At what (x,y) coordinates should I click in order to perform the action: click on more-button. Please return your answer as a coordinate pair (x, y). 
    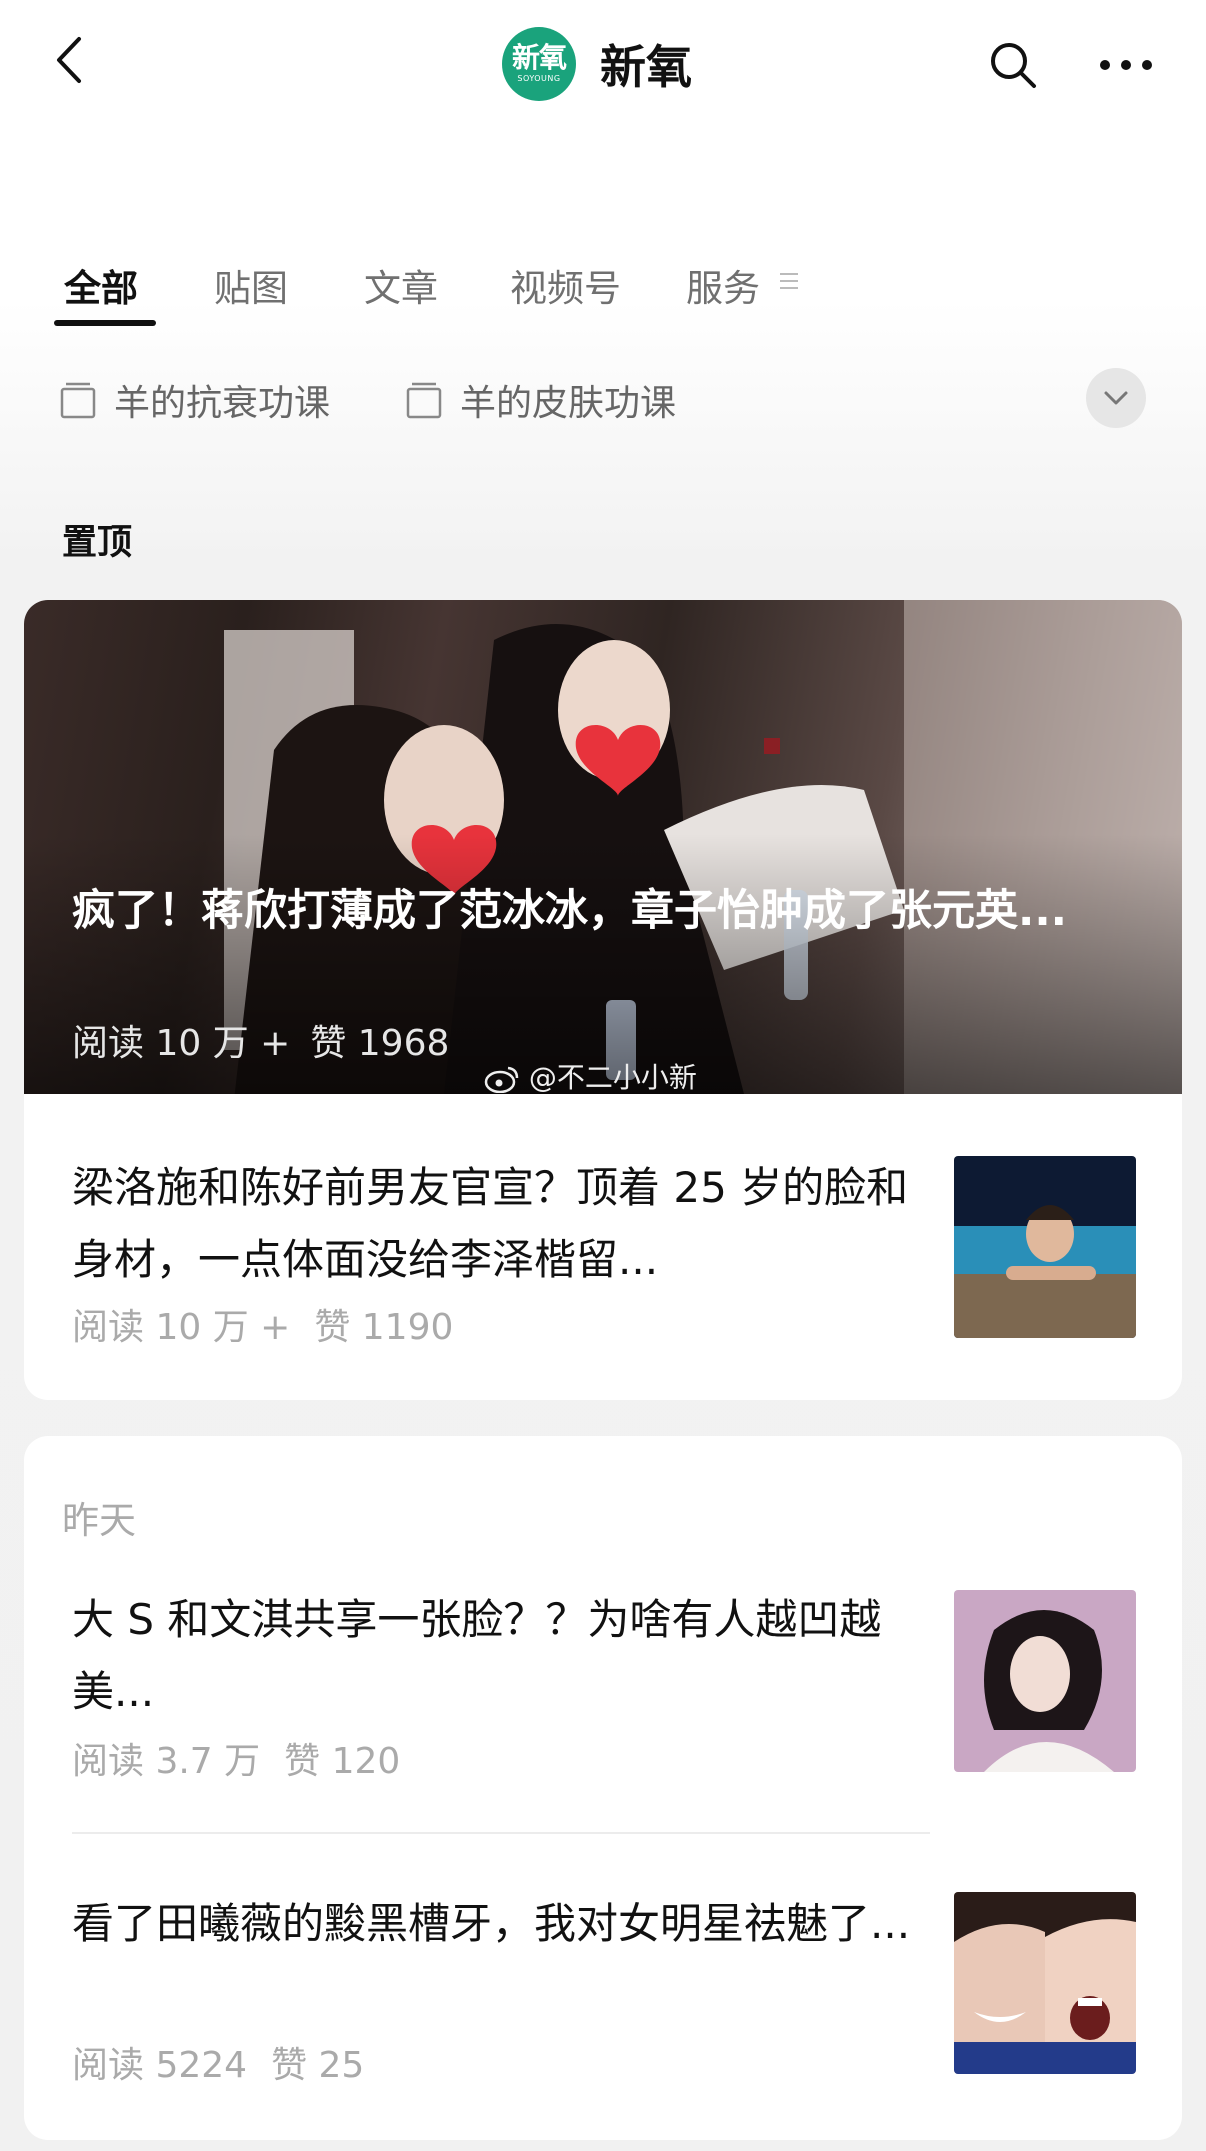
    Looking at the image, I should click on (1126, 65).